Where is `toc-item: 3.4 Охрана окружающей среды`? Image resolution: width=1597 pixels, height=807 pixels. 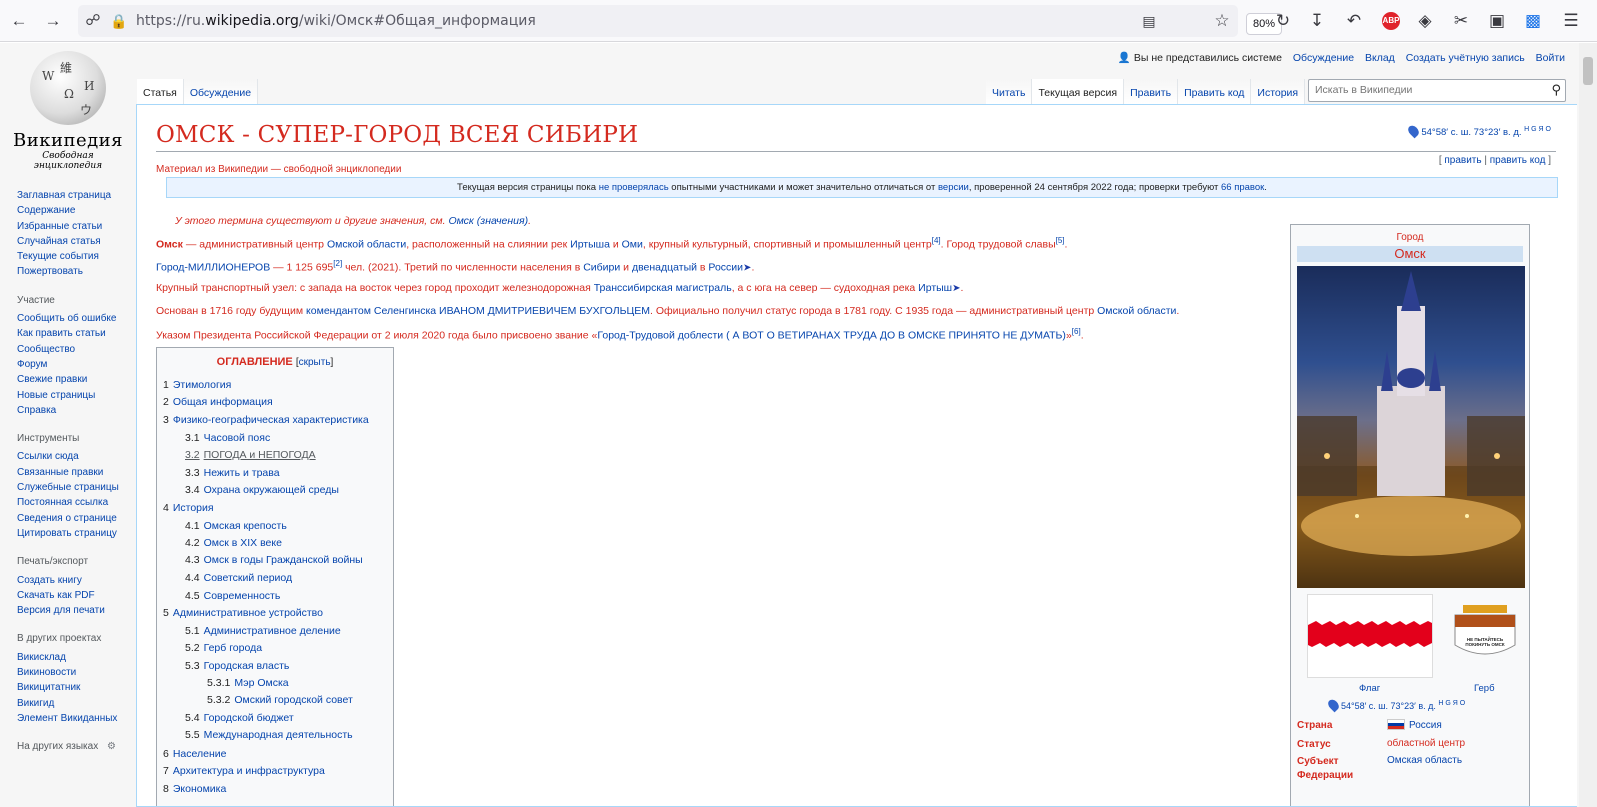 toc-item: 3.4 Охрана окружающей среды is located at coordinates (262, 490).